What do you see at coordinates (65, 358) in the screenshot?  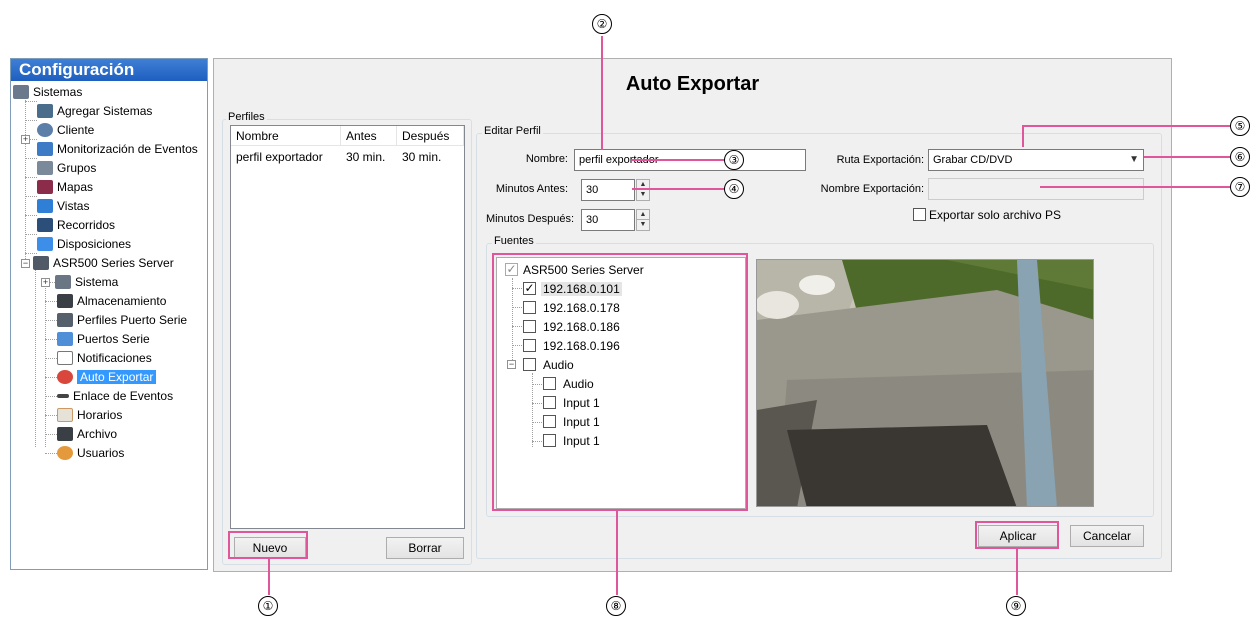 I see `envelope-icon` at bounding box center [65, 358].